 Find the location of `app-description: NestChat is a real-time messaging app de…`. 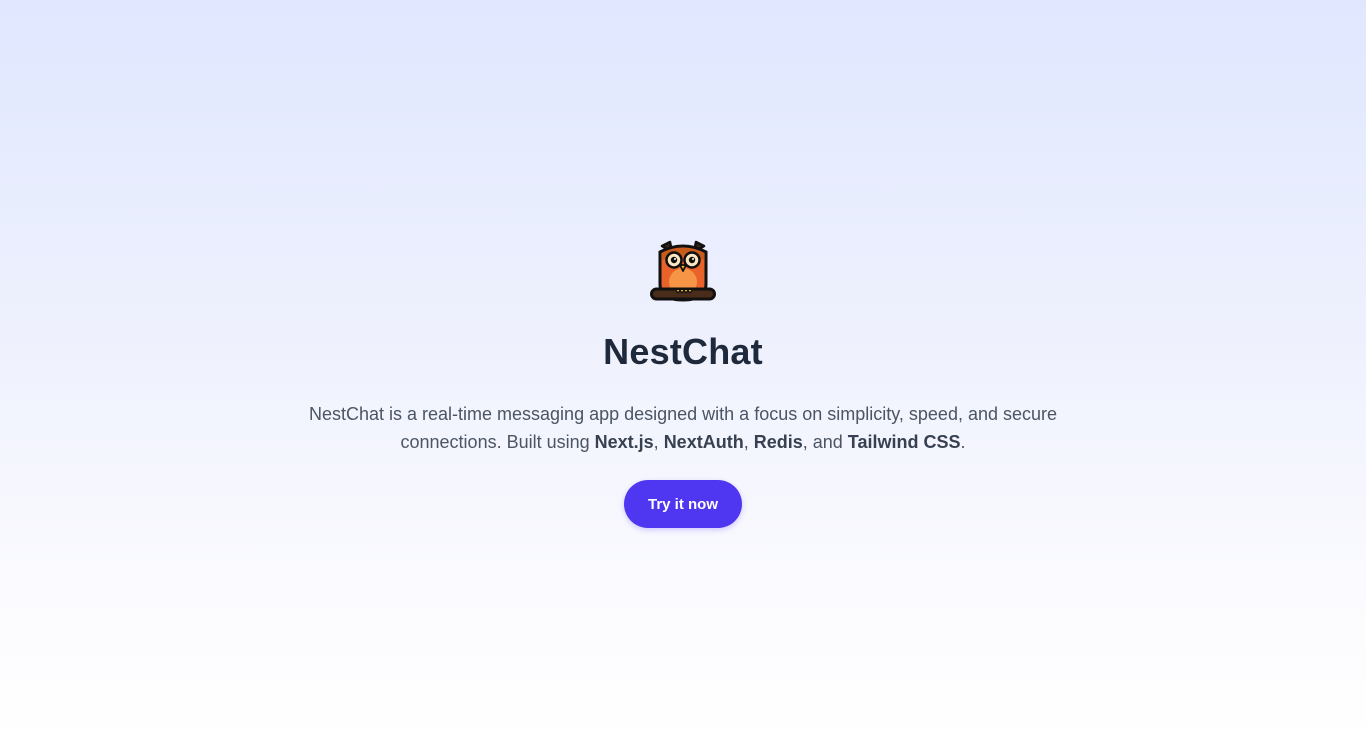

app-description: NestChat is a real-time messaging app de… is located at coordinates (683, 428).